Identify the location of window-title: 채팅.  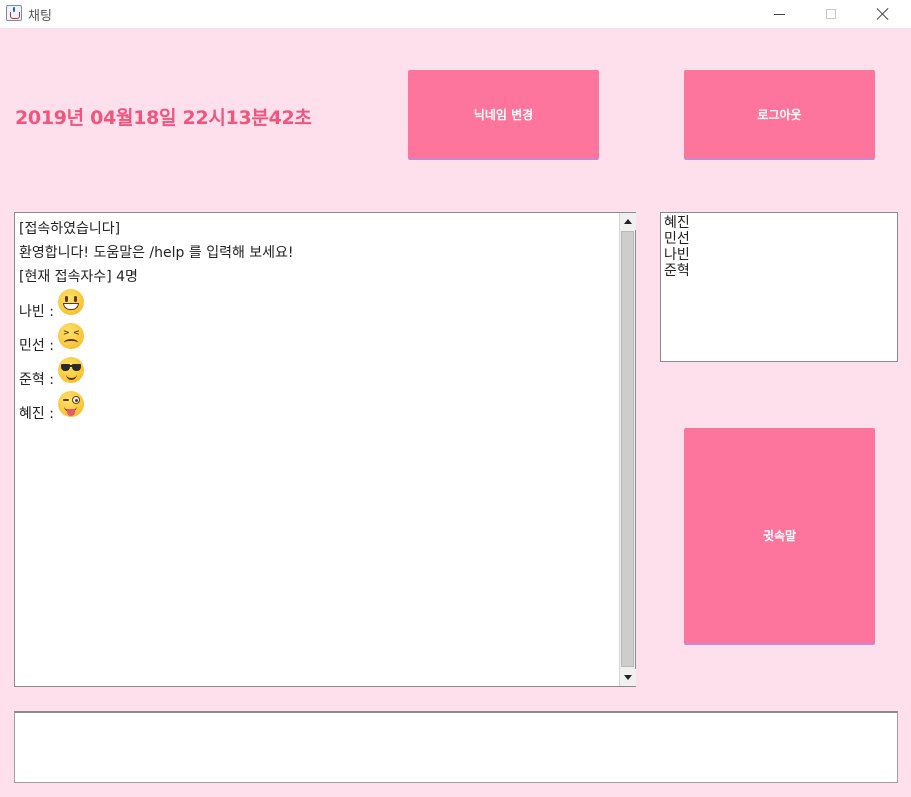
(40, 16).